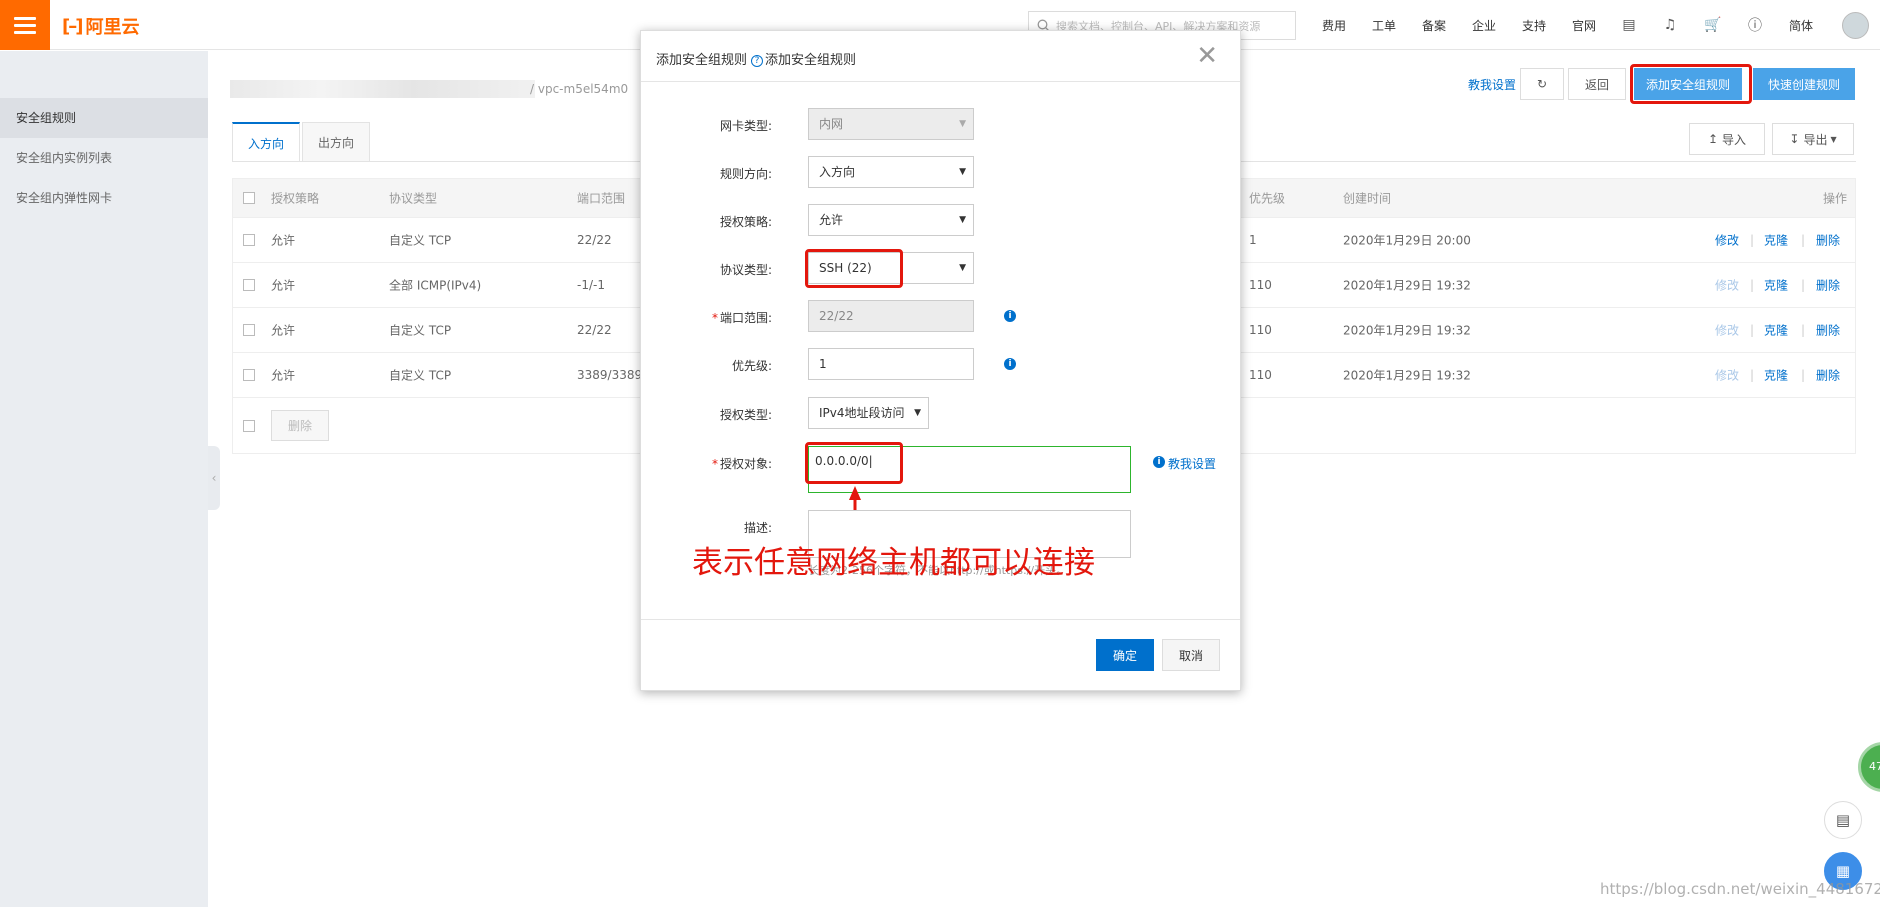  I want to click on direction-select: 入方向 ▼, so click(891, 172).